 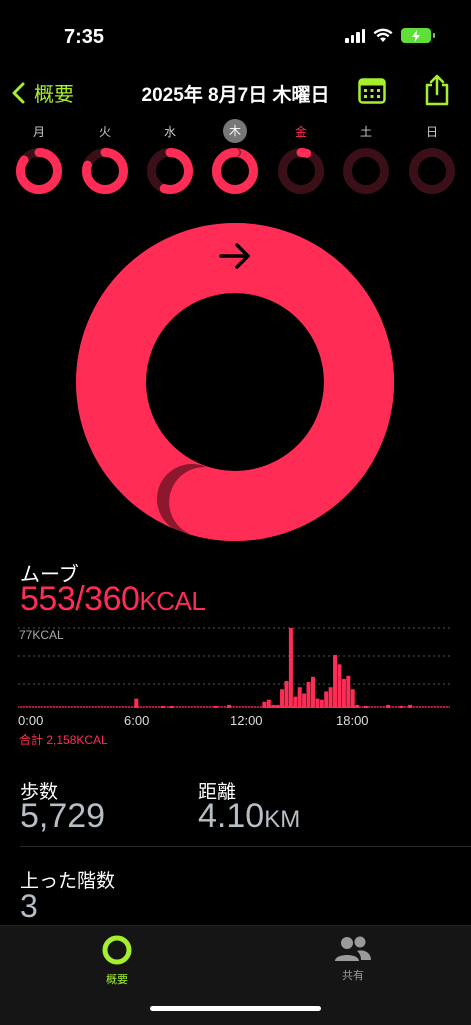 I want to click on chart-x-tick: 12:00, so click(x=246, y=720).